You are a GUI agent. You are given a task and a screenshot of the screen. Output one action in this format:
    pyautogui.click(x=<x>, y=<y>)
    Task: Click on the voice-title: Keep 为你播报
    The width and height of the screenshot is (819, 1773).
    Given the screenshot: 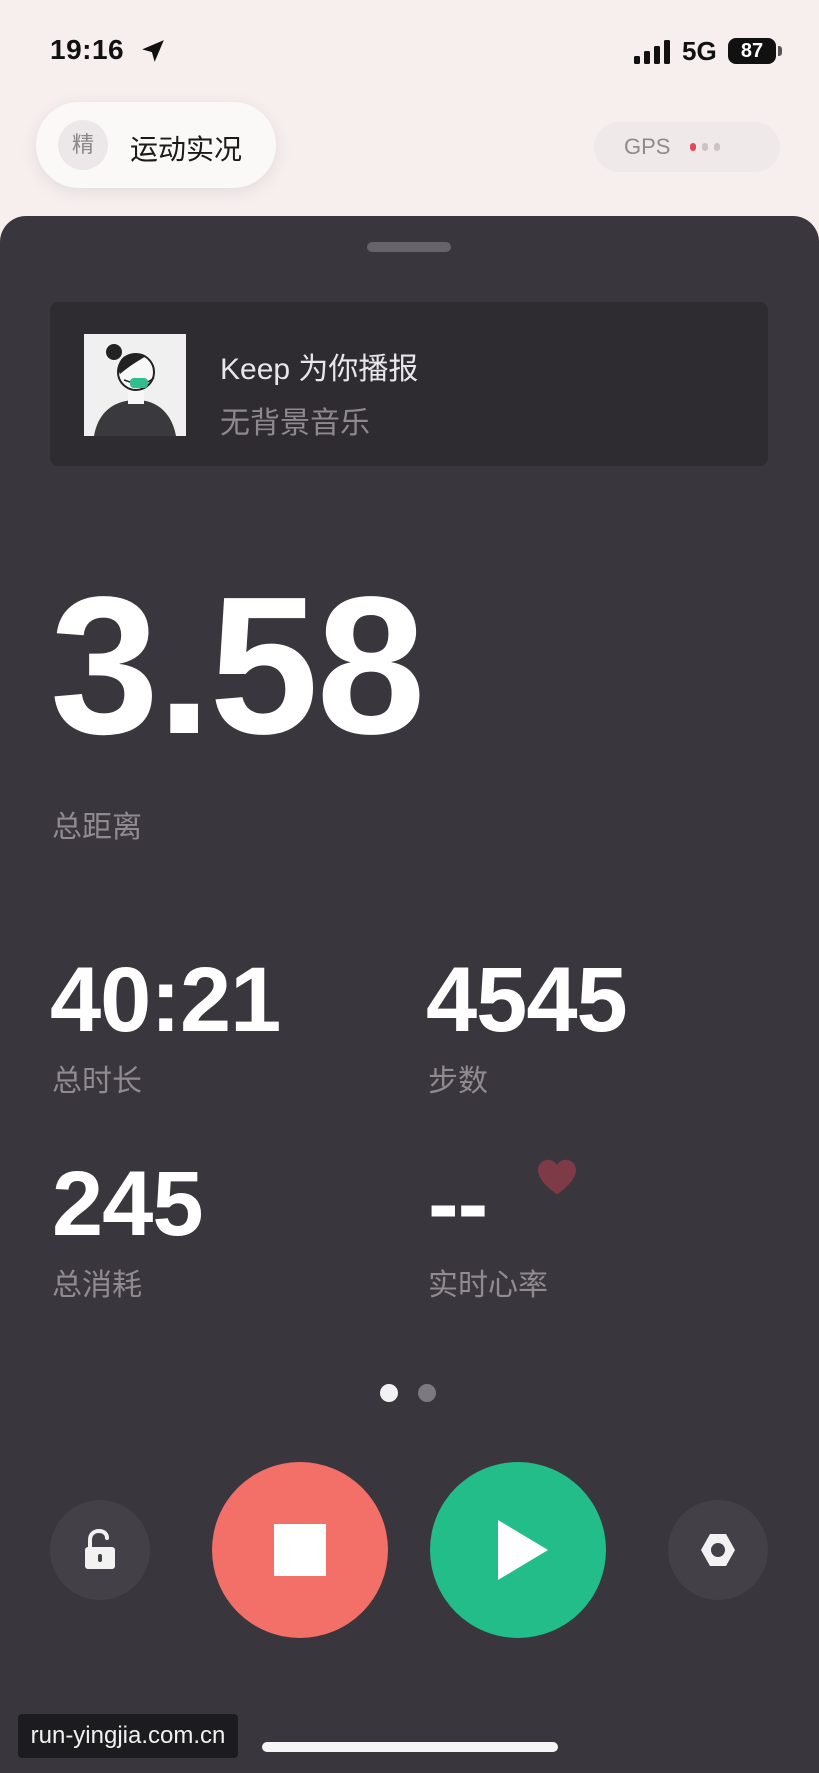 What is the action you would take?
    pyautogui.click(x=319, y=369)
    